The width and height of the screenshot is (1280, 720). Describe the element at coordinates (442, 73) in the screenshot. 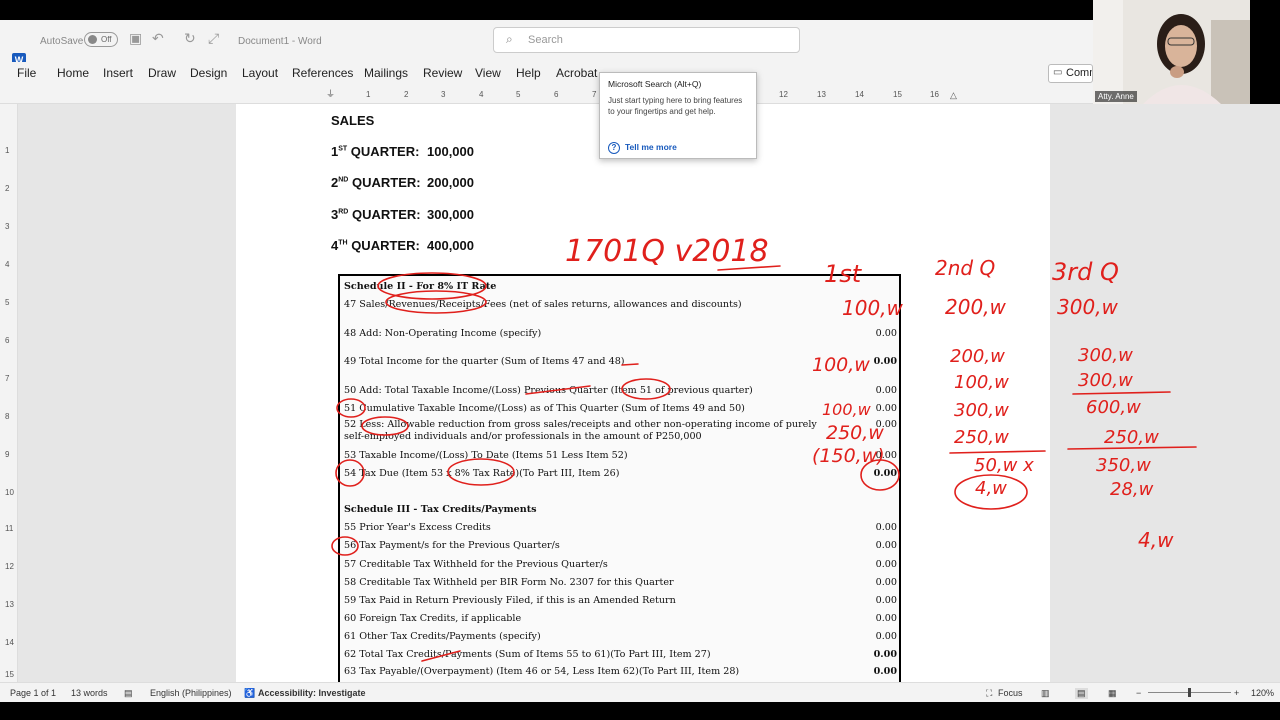

I see `tab-review: Review` at that location.